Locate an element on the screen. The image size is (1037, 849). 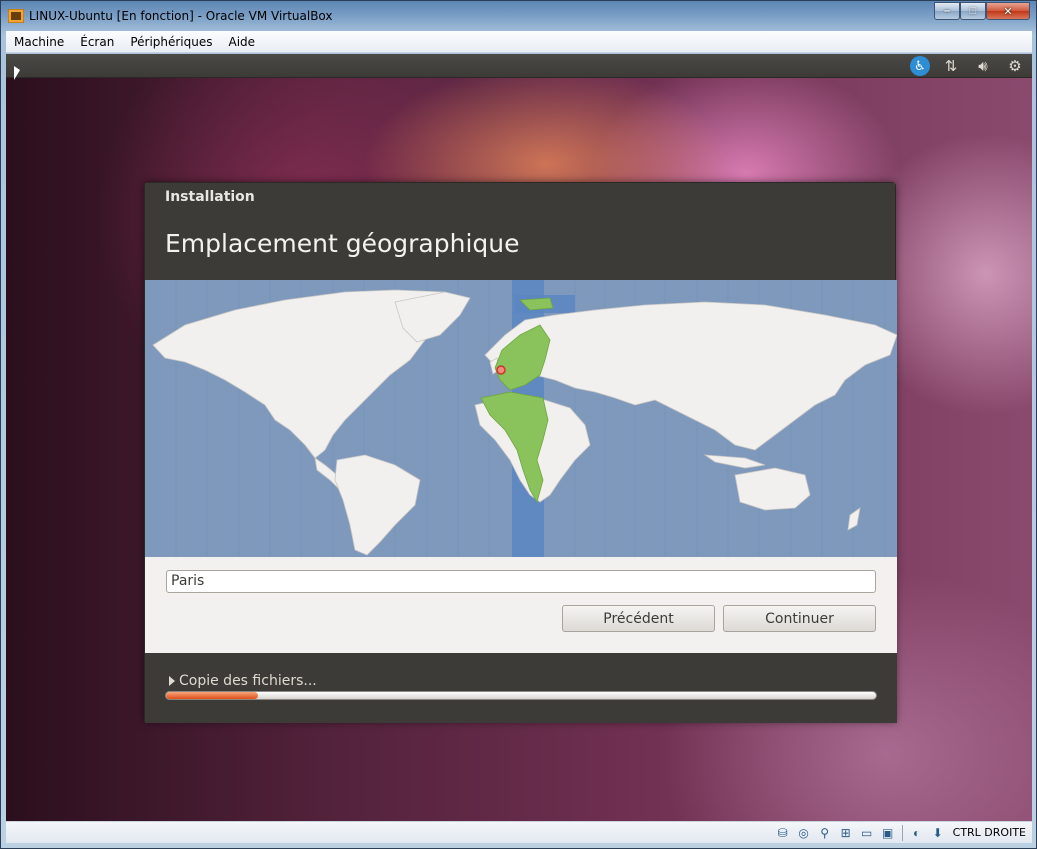
selected-city-marker is located at coordinates (501, 370).